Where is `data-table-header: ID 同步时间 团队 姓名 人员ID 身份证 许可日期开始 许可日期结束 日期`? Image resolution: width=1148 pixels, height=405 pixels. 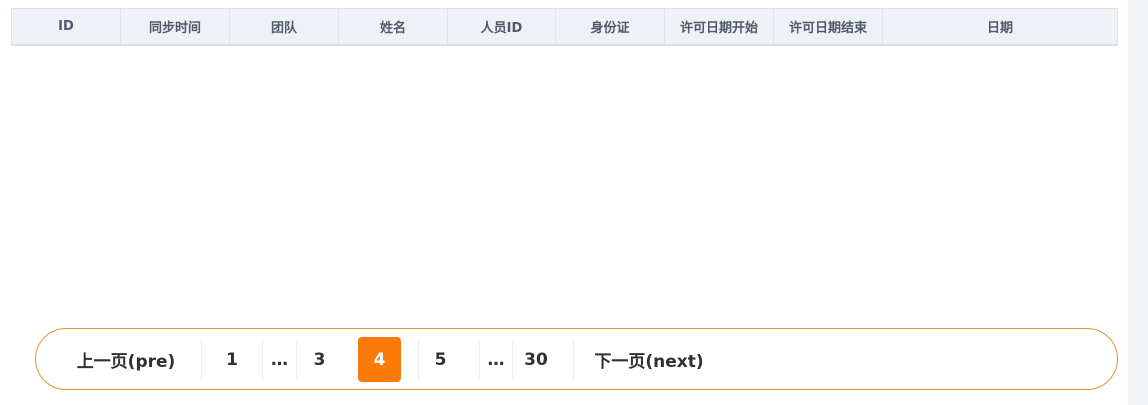
data-table-header: ID 同步时间 团队 姓名 人员ID 身份证 许可日期开始 许可日期结束 日期 is located at coordinates (564, 27).